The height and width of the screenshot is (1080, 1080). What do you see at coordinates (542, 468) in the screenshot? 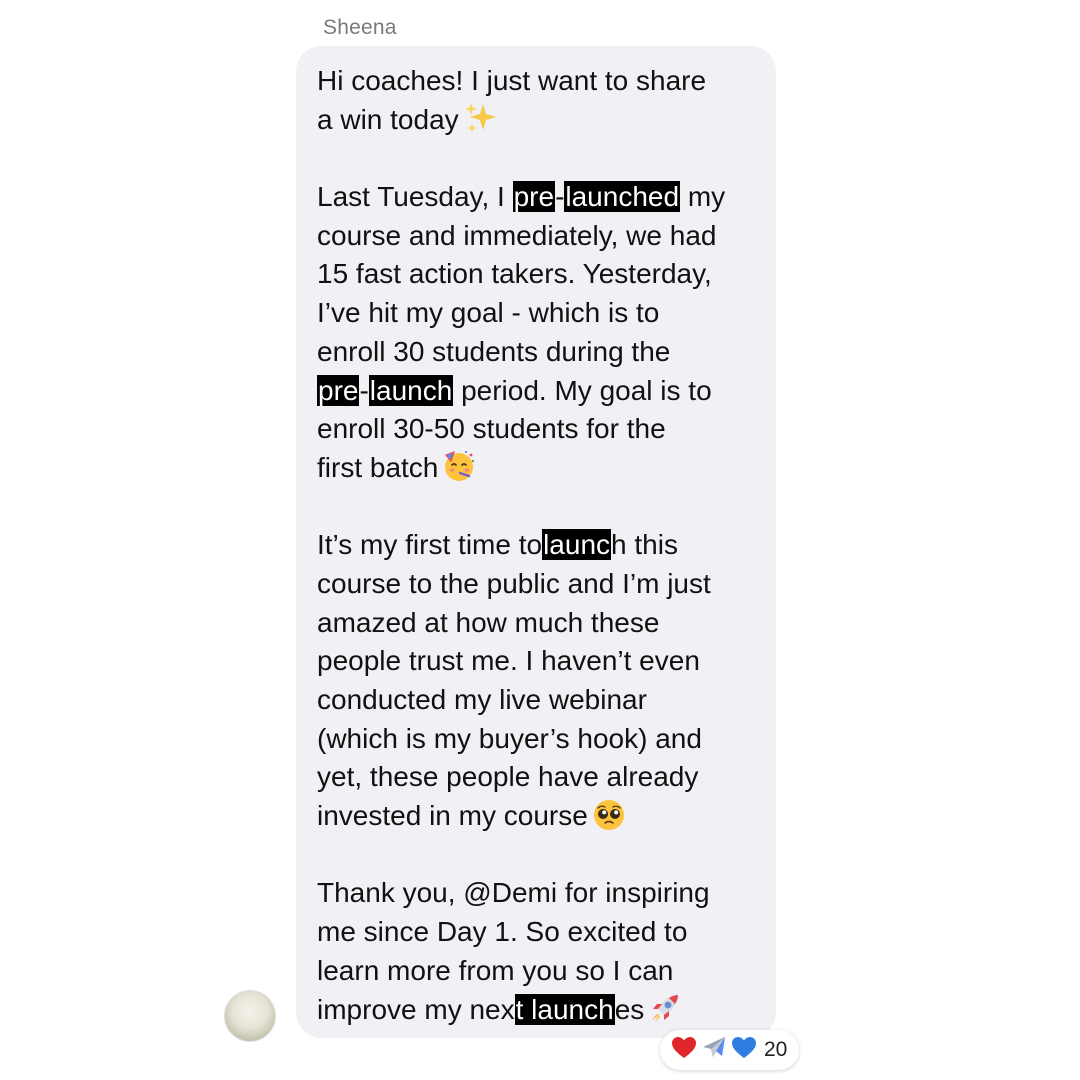
I see `message-line: first batch` at bounding box center [542, 468].